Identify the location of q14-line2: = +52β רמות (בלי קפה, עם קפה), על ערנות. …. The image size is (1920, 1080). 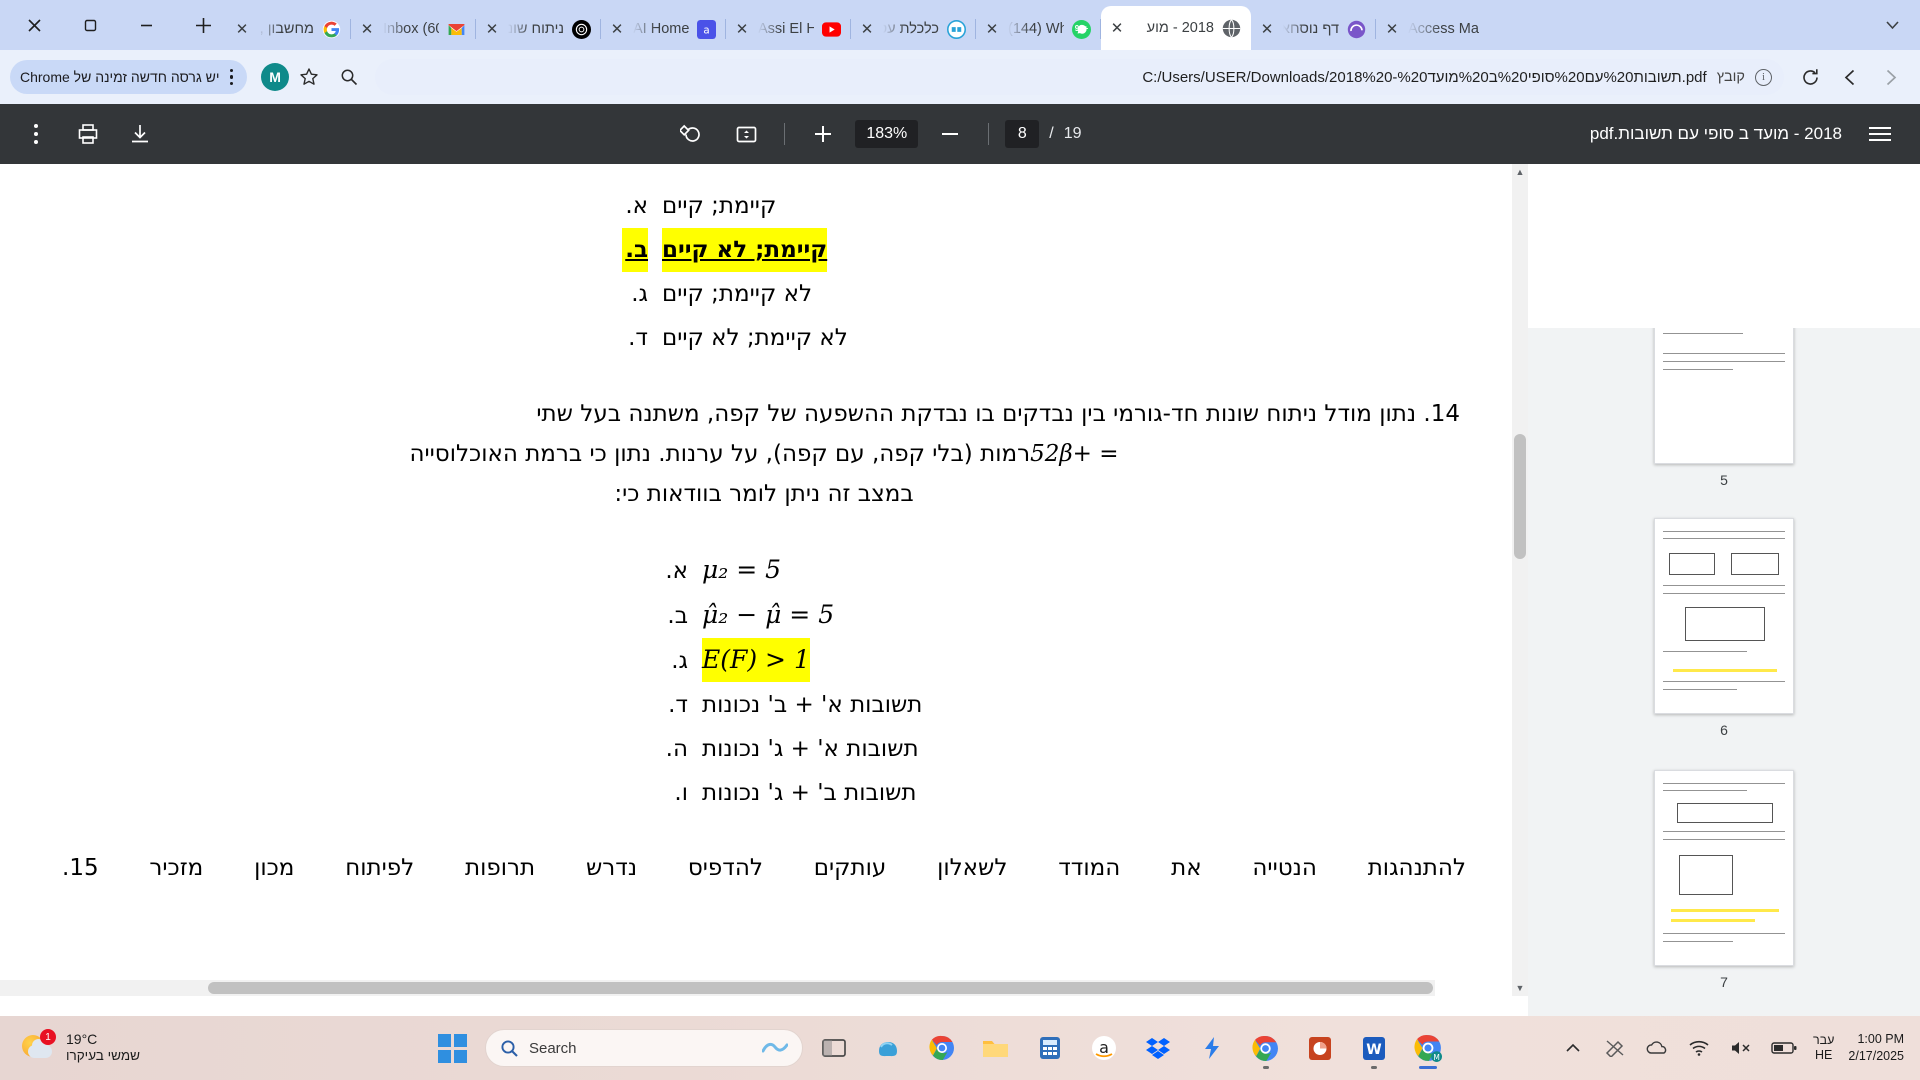
(764, 454).